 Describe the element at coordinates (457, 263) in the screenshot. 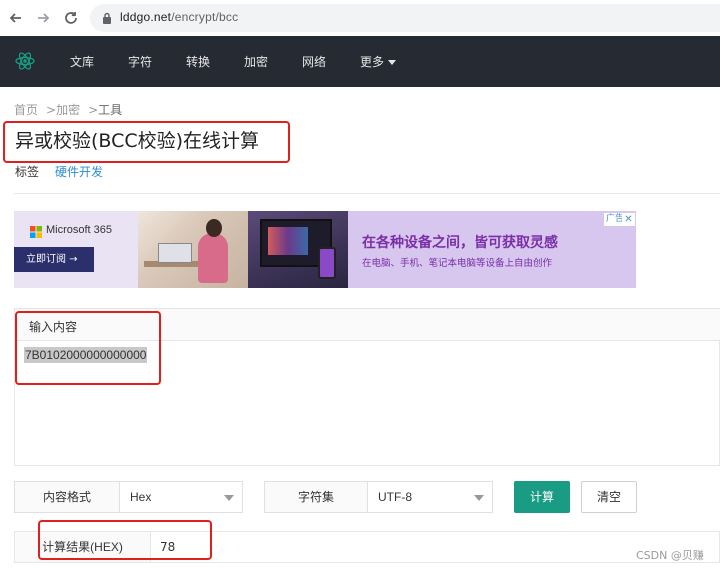

I see `ad-subline: 在电脑、手机、笔记本电脑等设备上自由创作` at that location.